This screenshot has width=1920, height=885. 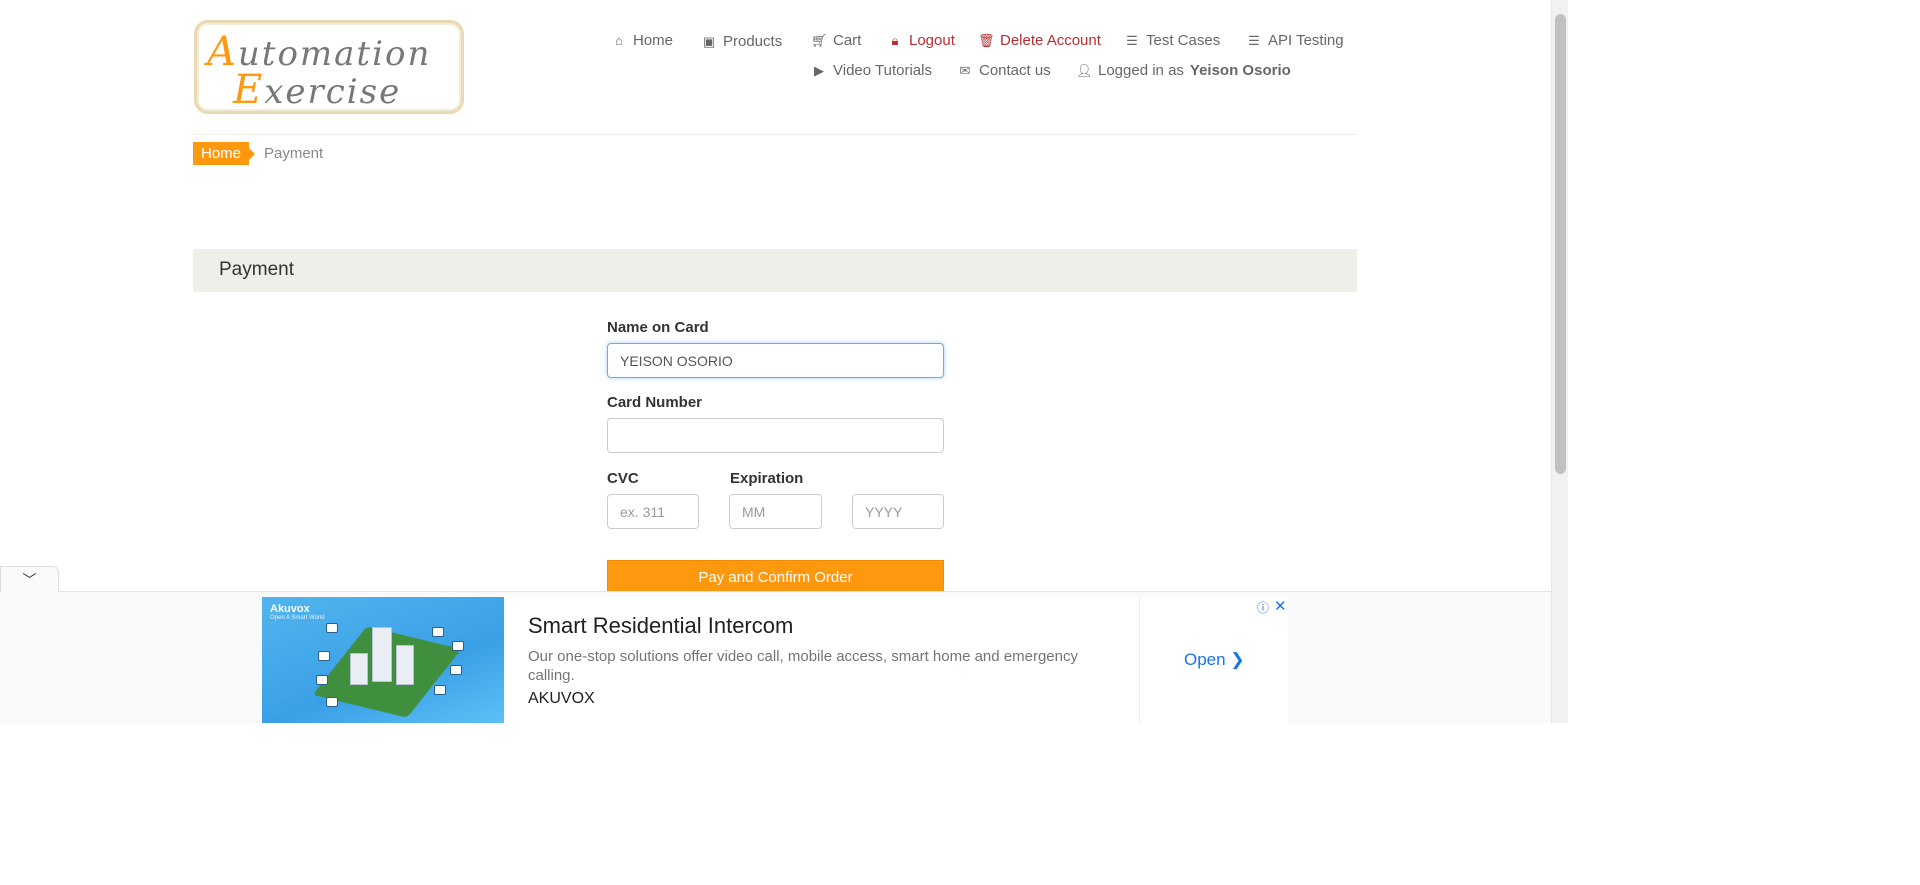 I want to click on chevron-right-icon: ❯, so click(x=1237, y=659).